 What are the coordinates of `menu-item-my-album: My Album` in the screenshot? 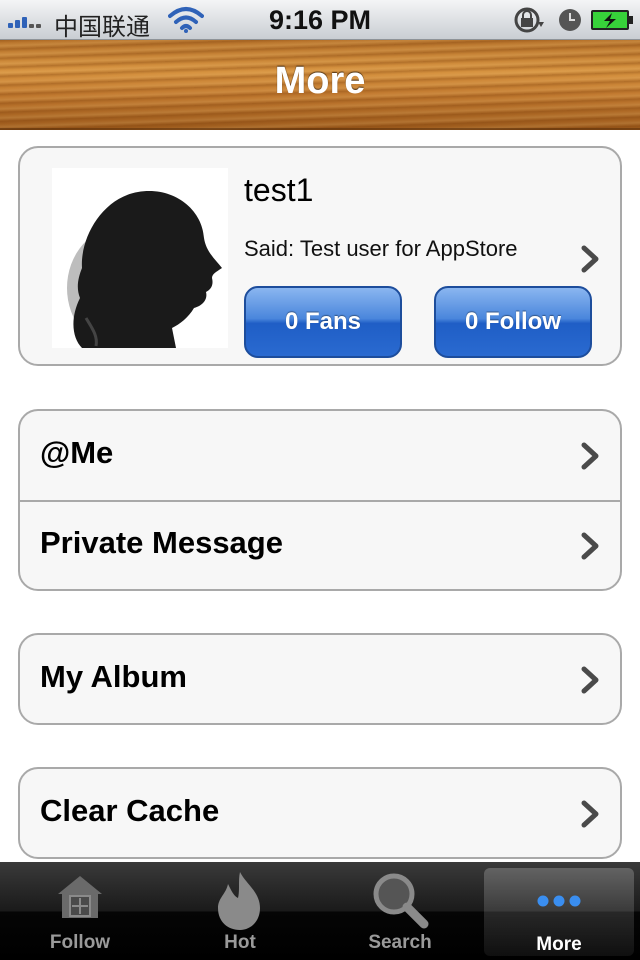 It's located at (320, 679).